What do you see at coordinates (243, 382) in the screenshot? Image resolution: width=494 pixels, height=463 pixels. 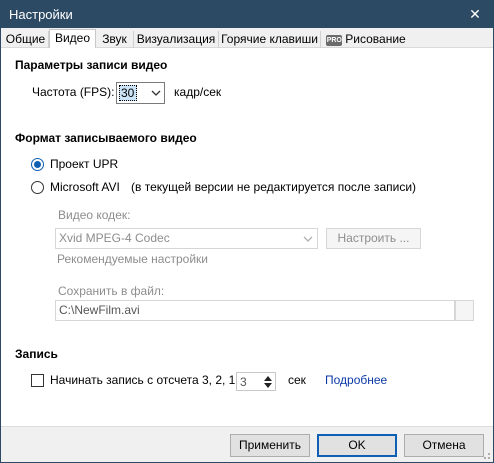 I see `seconds-value: 3` at bounding box center [243, 382].